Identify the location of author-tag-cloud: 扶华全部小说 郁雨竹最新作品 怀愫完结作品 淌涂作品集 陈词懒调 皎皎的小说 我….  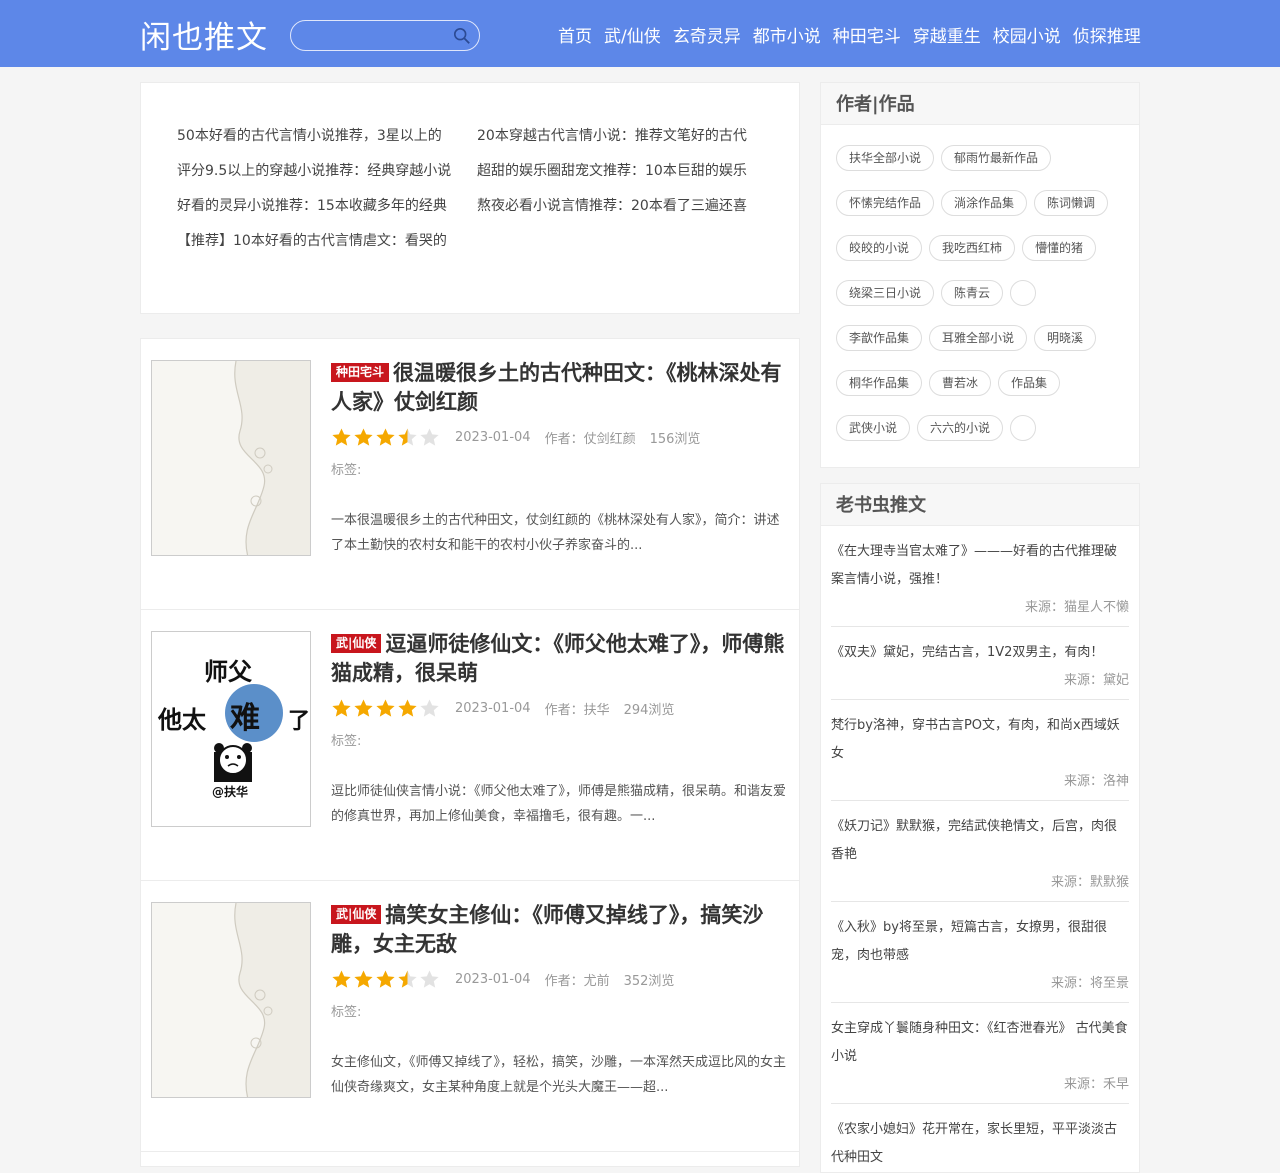
(980, 288).